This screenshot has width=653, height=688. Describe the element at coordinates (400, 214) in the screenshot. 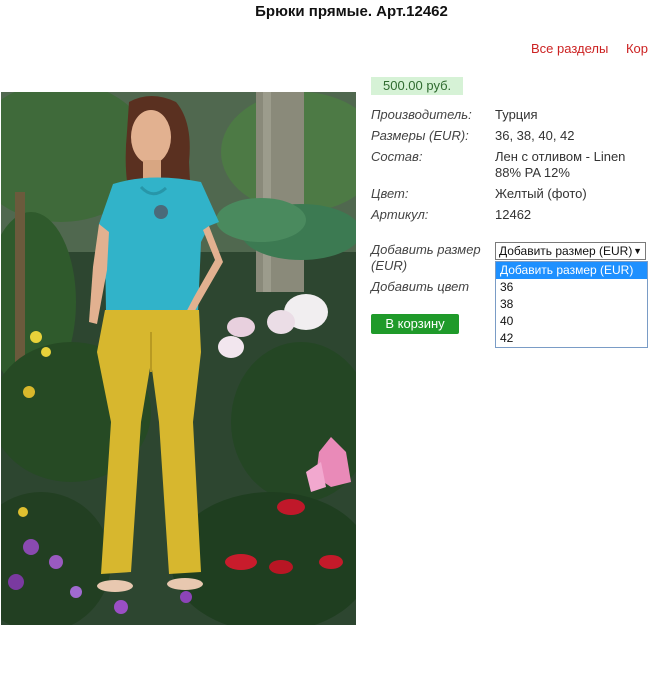

I see `spec-label: Артикул:` at that location.